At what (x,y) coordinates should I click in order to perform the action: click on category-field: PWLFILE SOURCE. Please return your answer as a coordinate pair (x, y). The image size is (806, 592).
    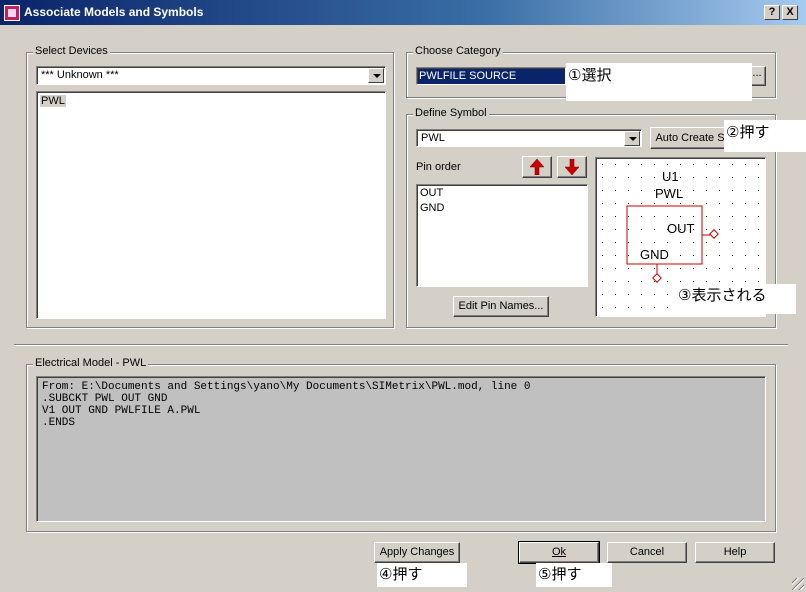
    Looking at the image, I should click on (491, 76).